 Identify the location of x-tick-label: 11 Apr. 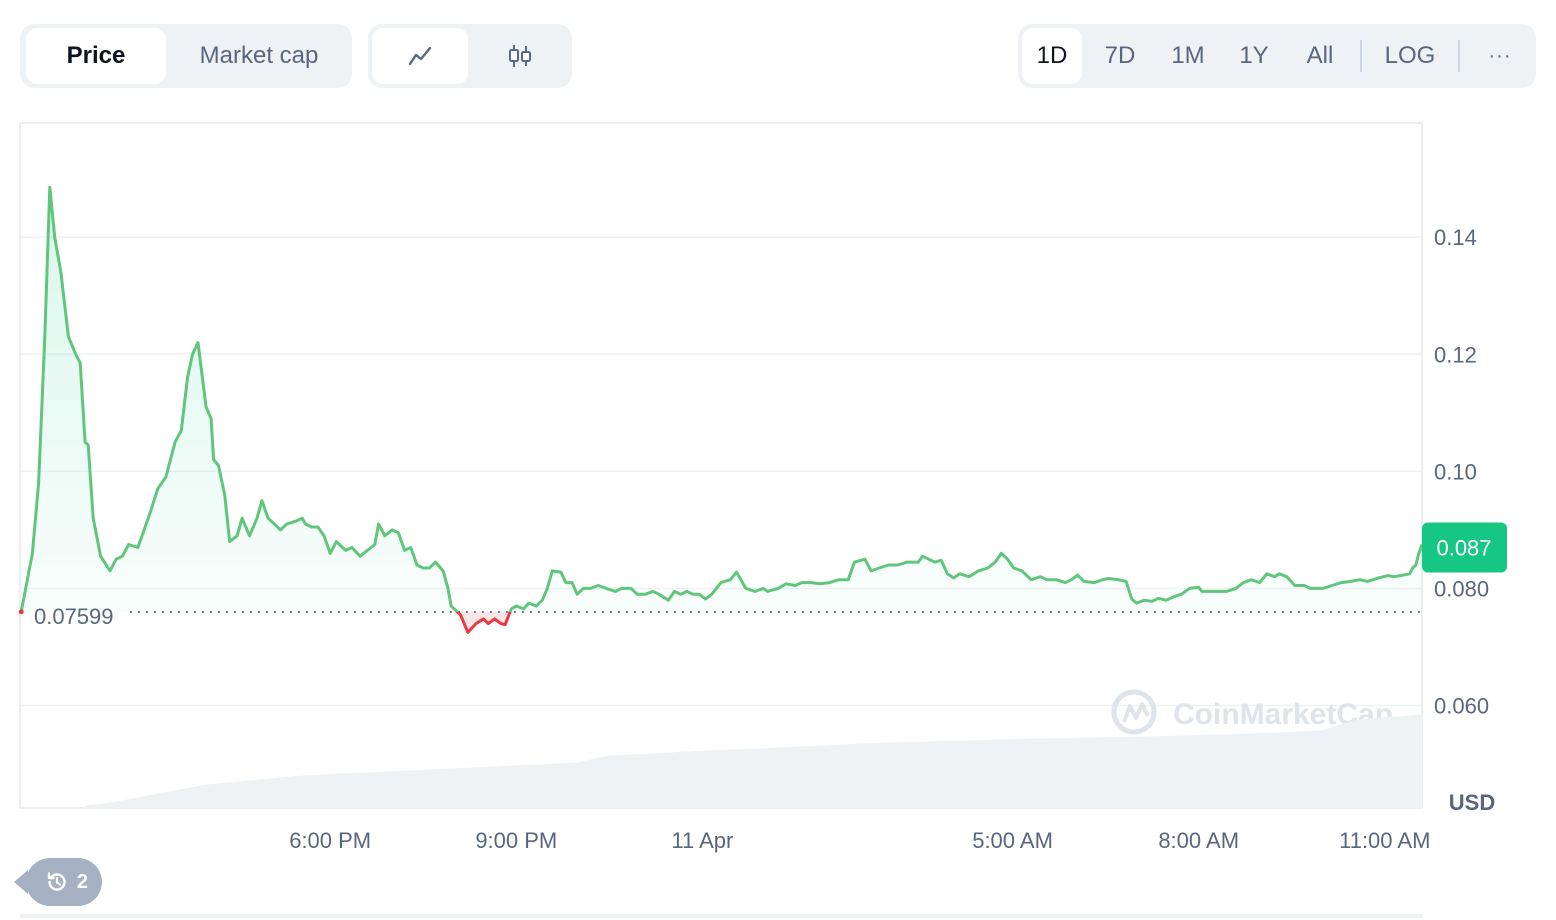
(702, 840).